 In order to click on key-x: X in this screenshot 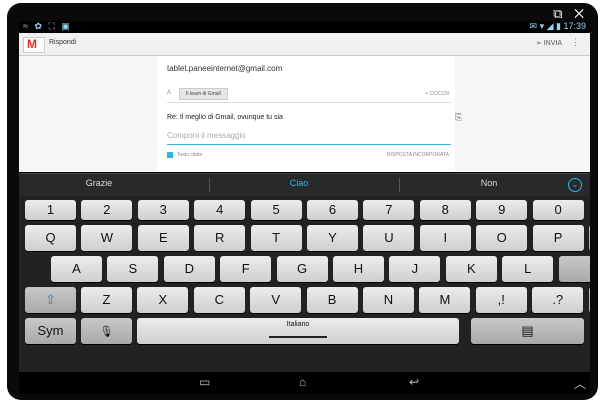, I will do `click(163, 300)`.